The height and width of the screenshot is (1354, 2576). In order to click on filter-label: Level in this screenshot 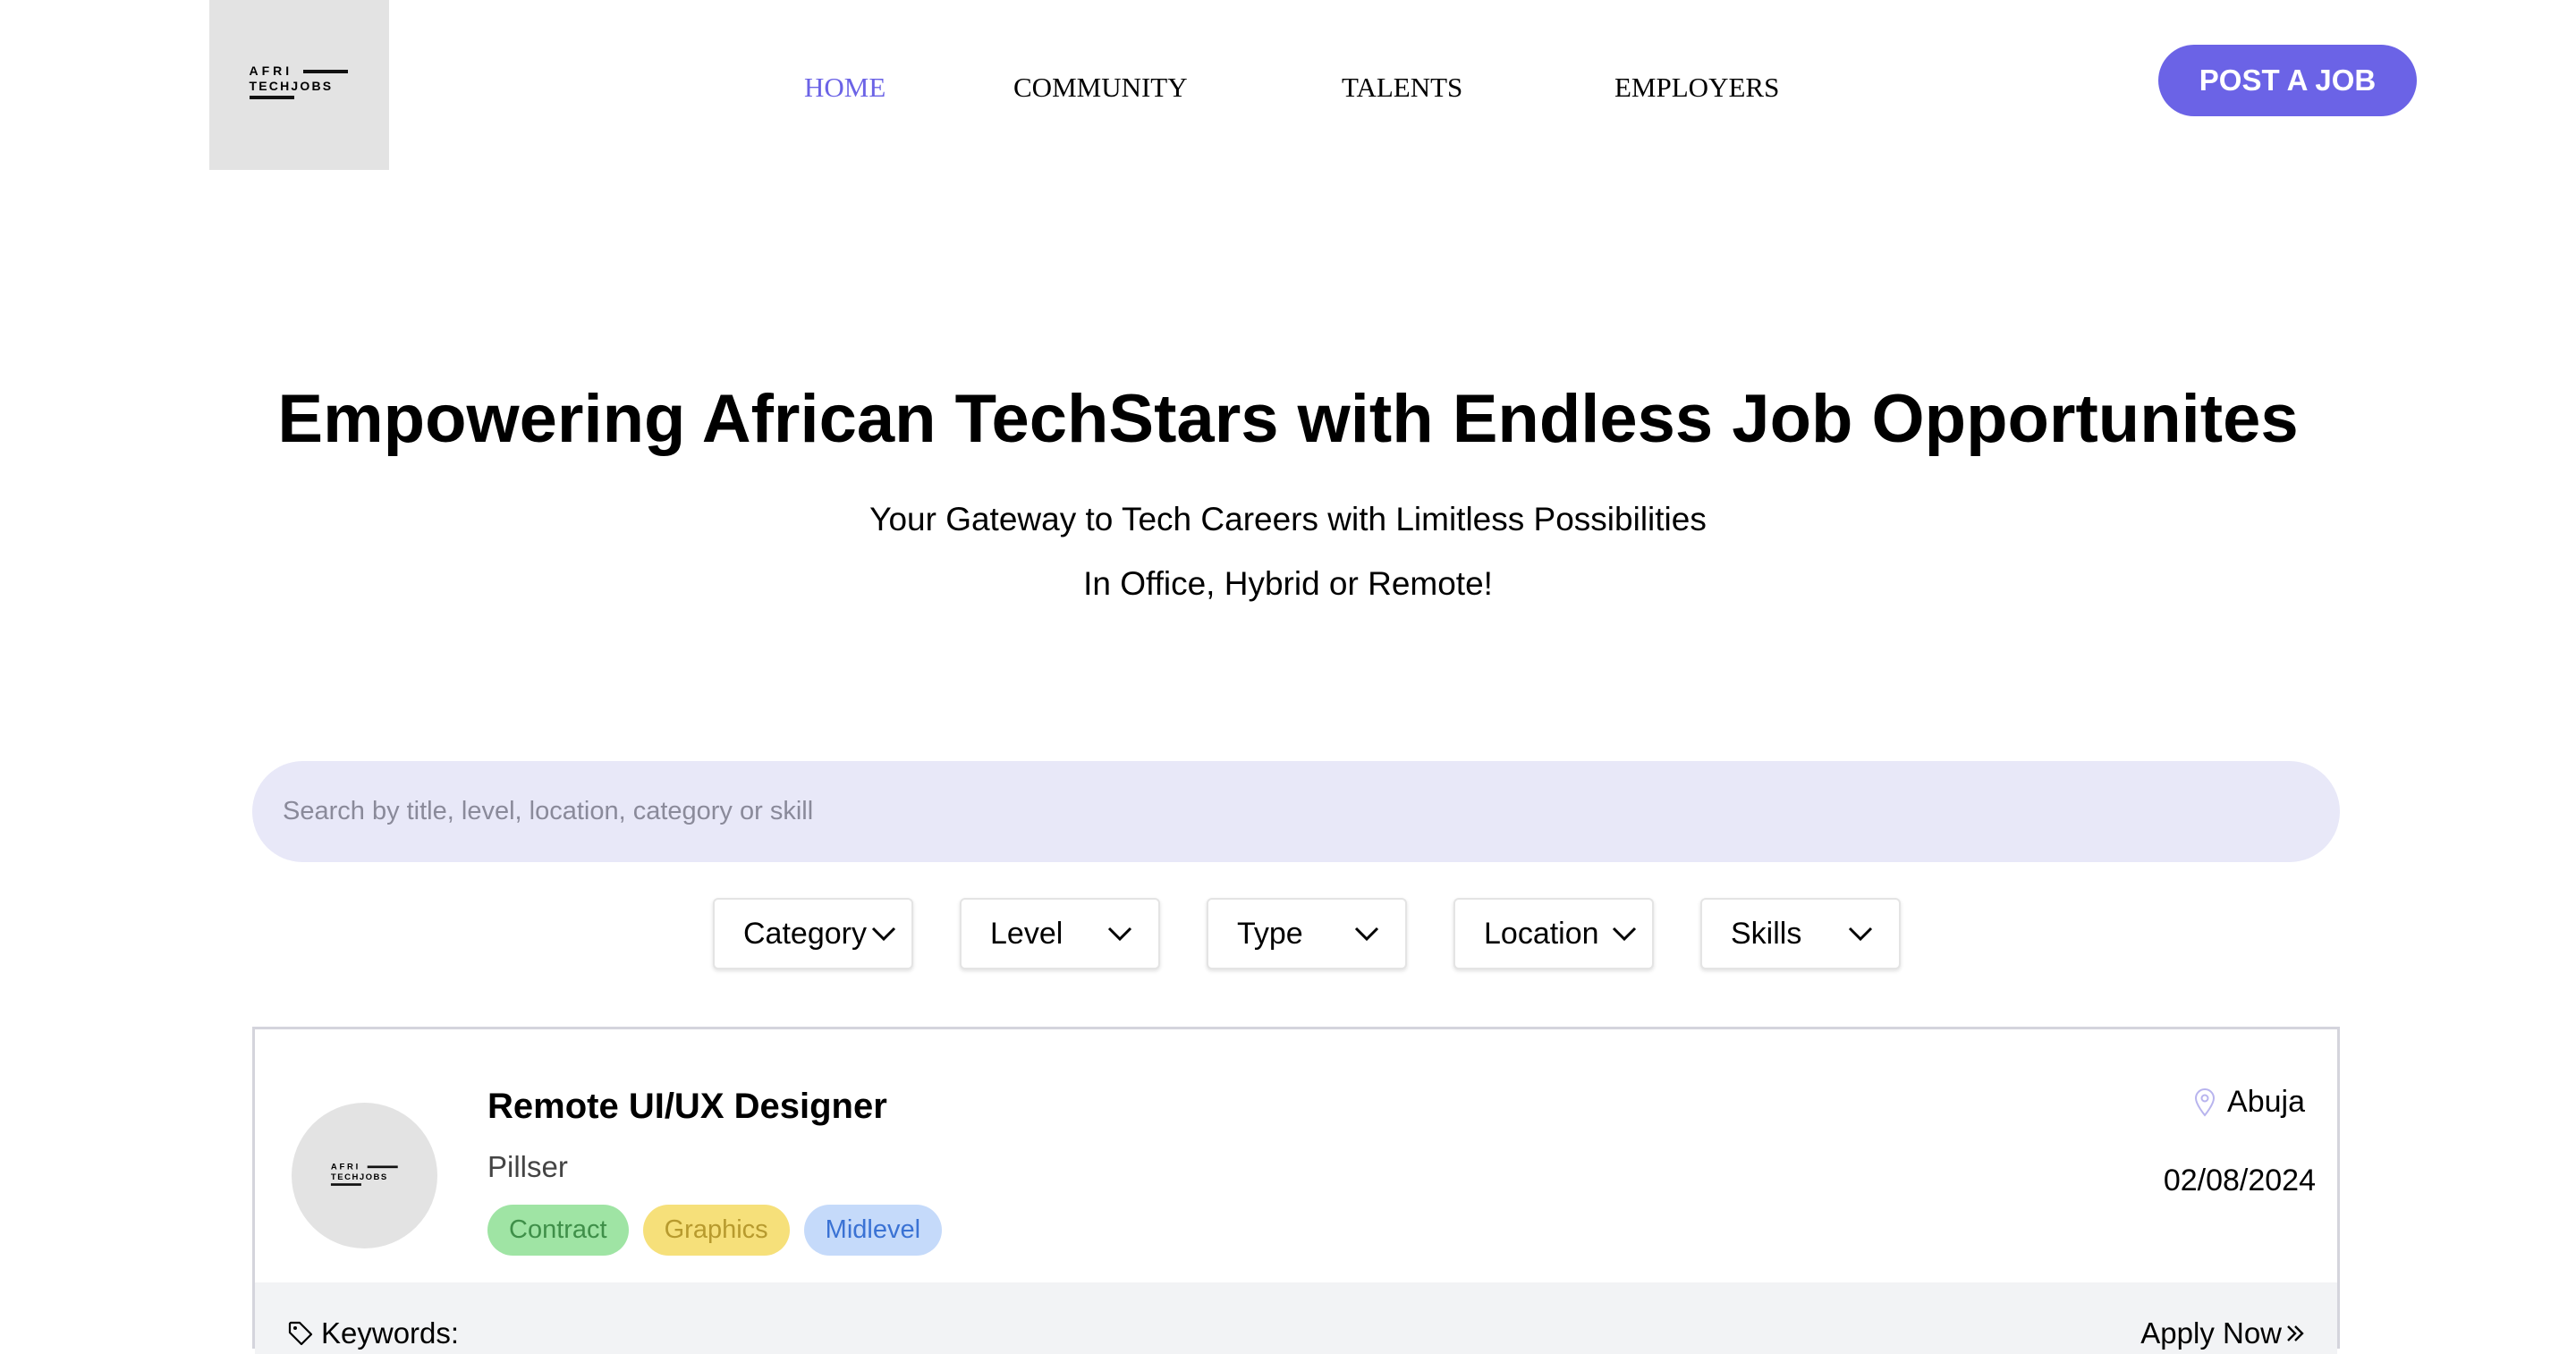, I will do `click(1026, 934)`.